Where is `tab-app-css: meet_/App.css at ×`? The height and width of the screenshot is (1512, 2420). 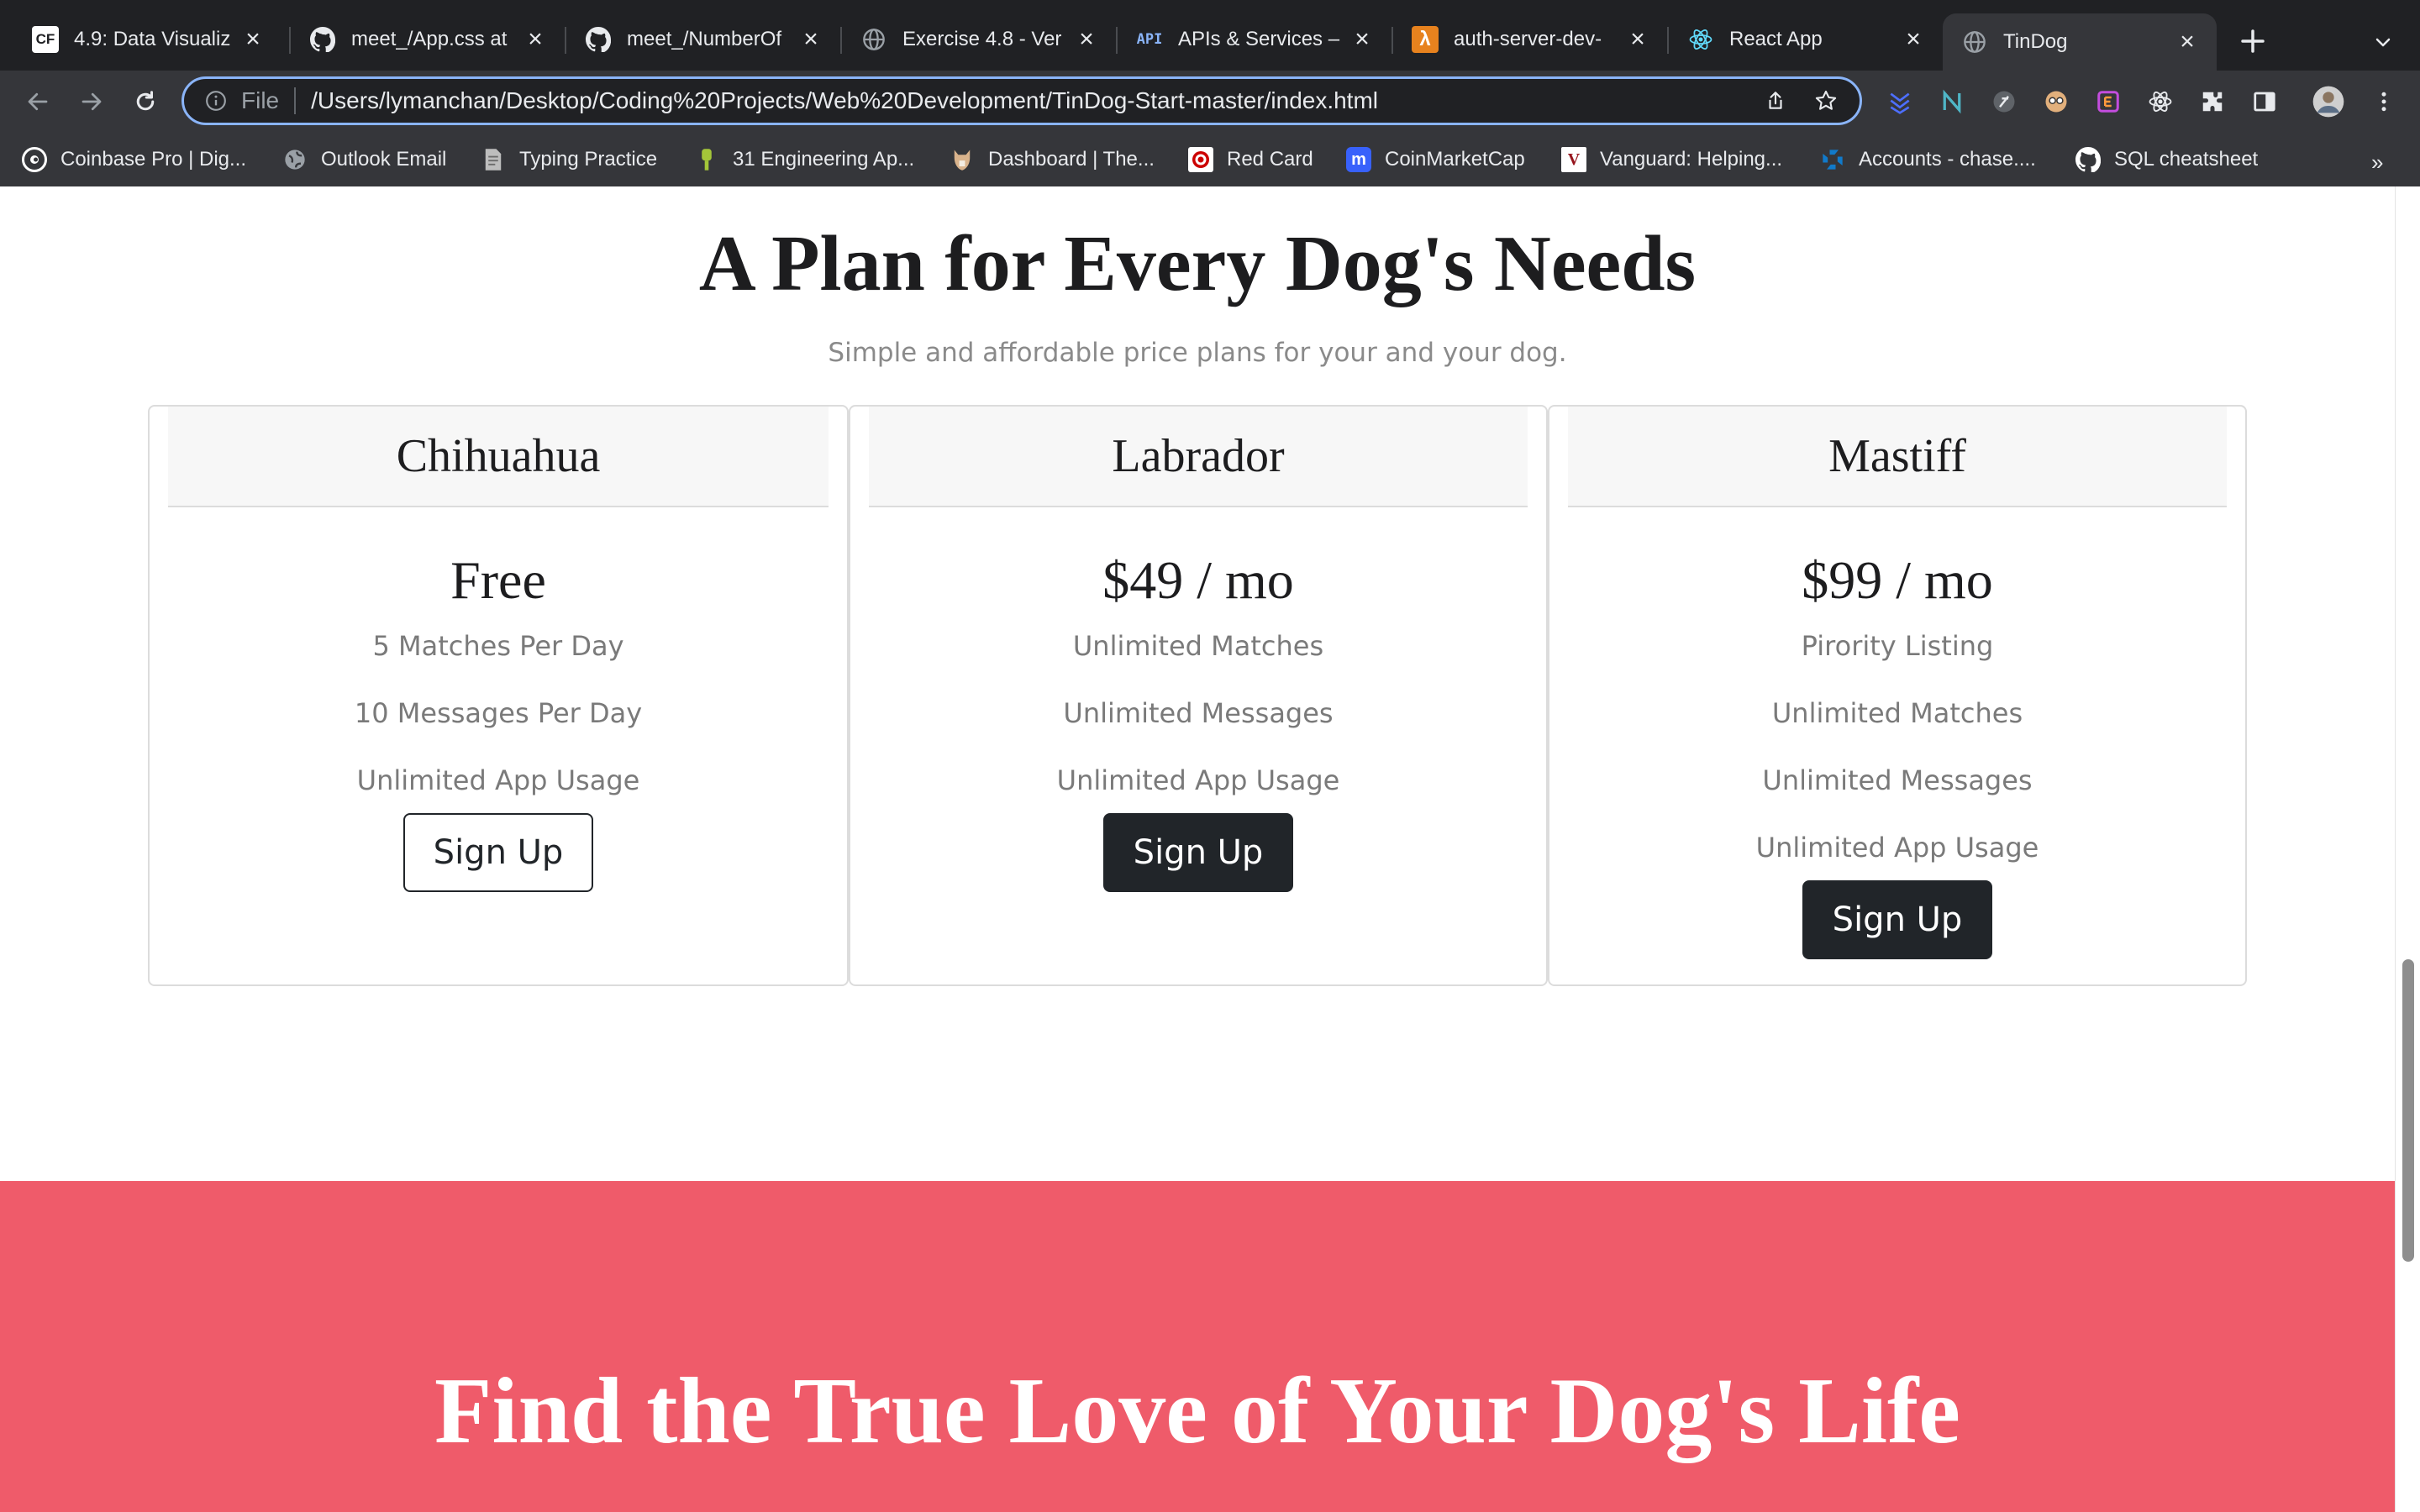 tab-app-css: meet_/App.css at × is located at coordinates (428, 39).